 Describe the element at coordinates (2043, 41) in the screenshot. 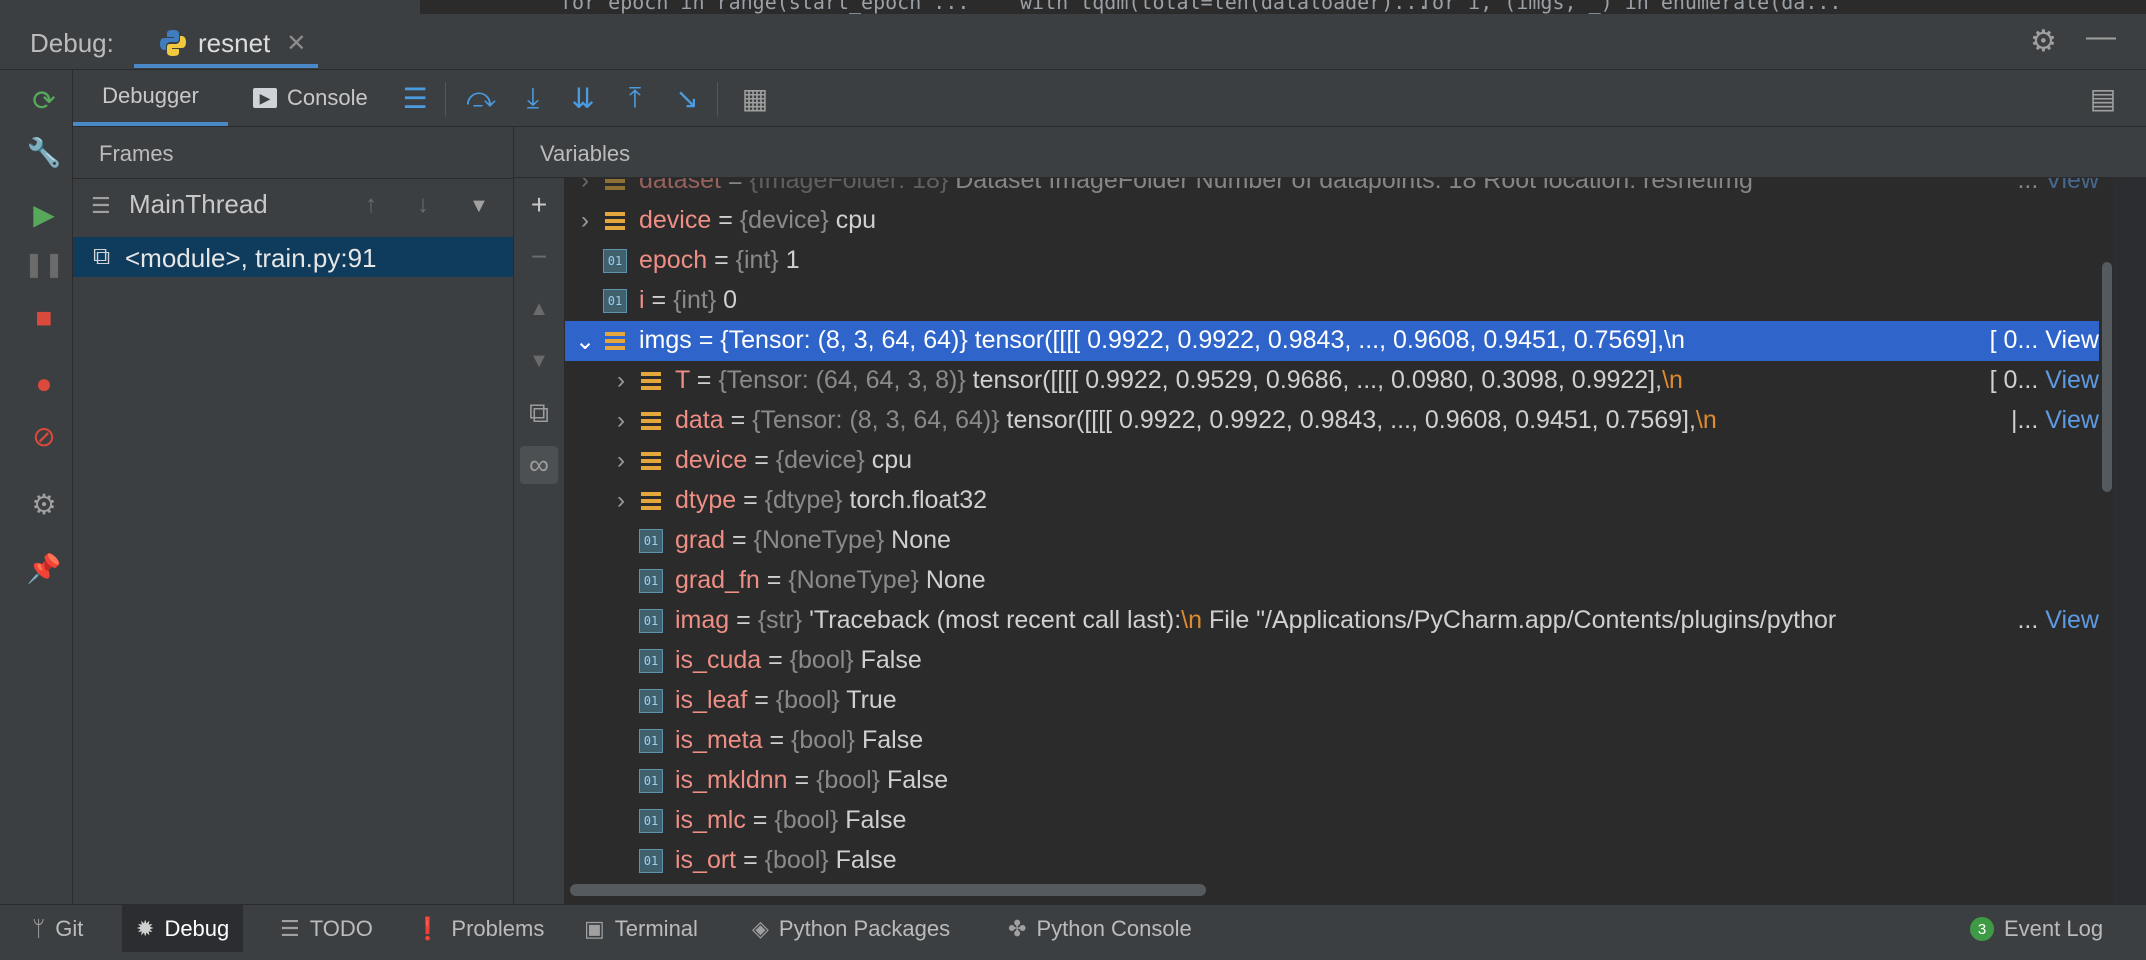

I see `gear-icon: ⚙` at that location.